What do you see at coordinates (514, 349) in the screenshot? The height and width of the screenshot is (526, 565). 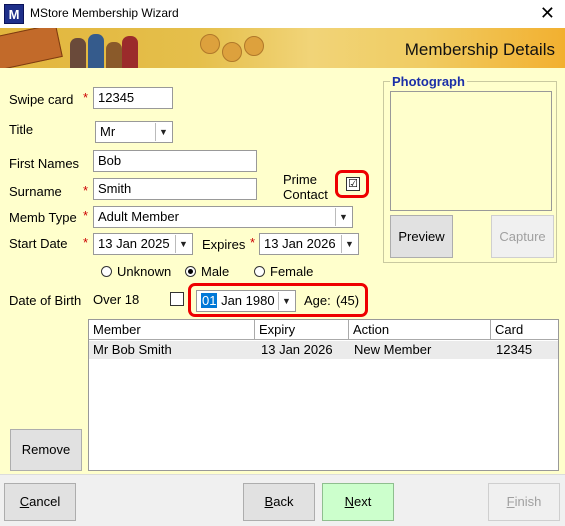 I see `cell-card: 12345` at bounding box center [514, 349].